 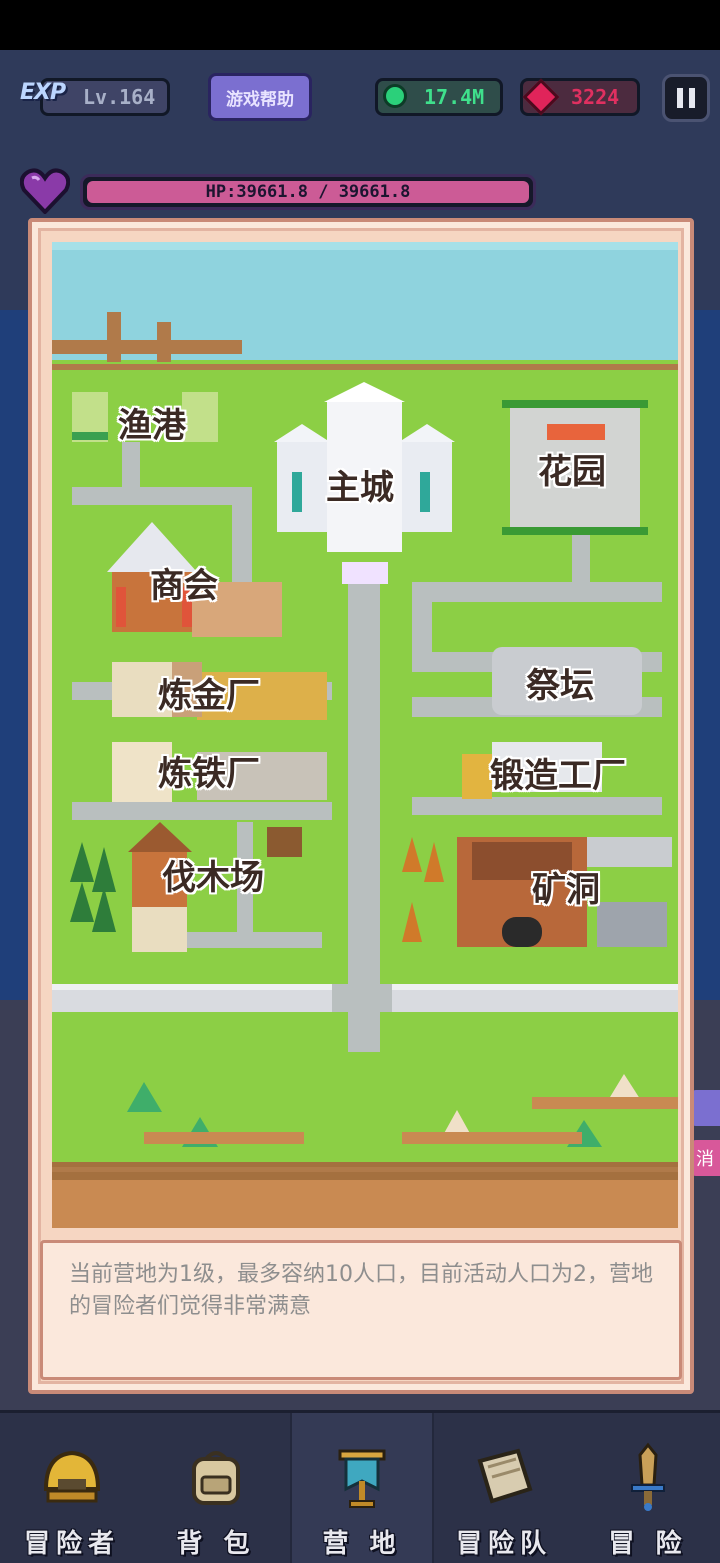 I want to click on ruby-count: 3224, so click(x=595, y=97).